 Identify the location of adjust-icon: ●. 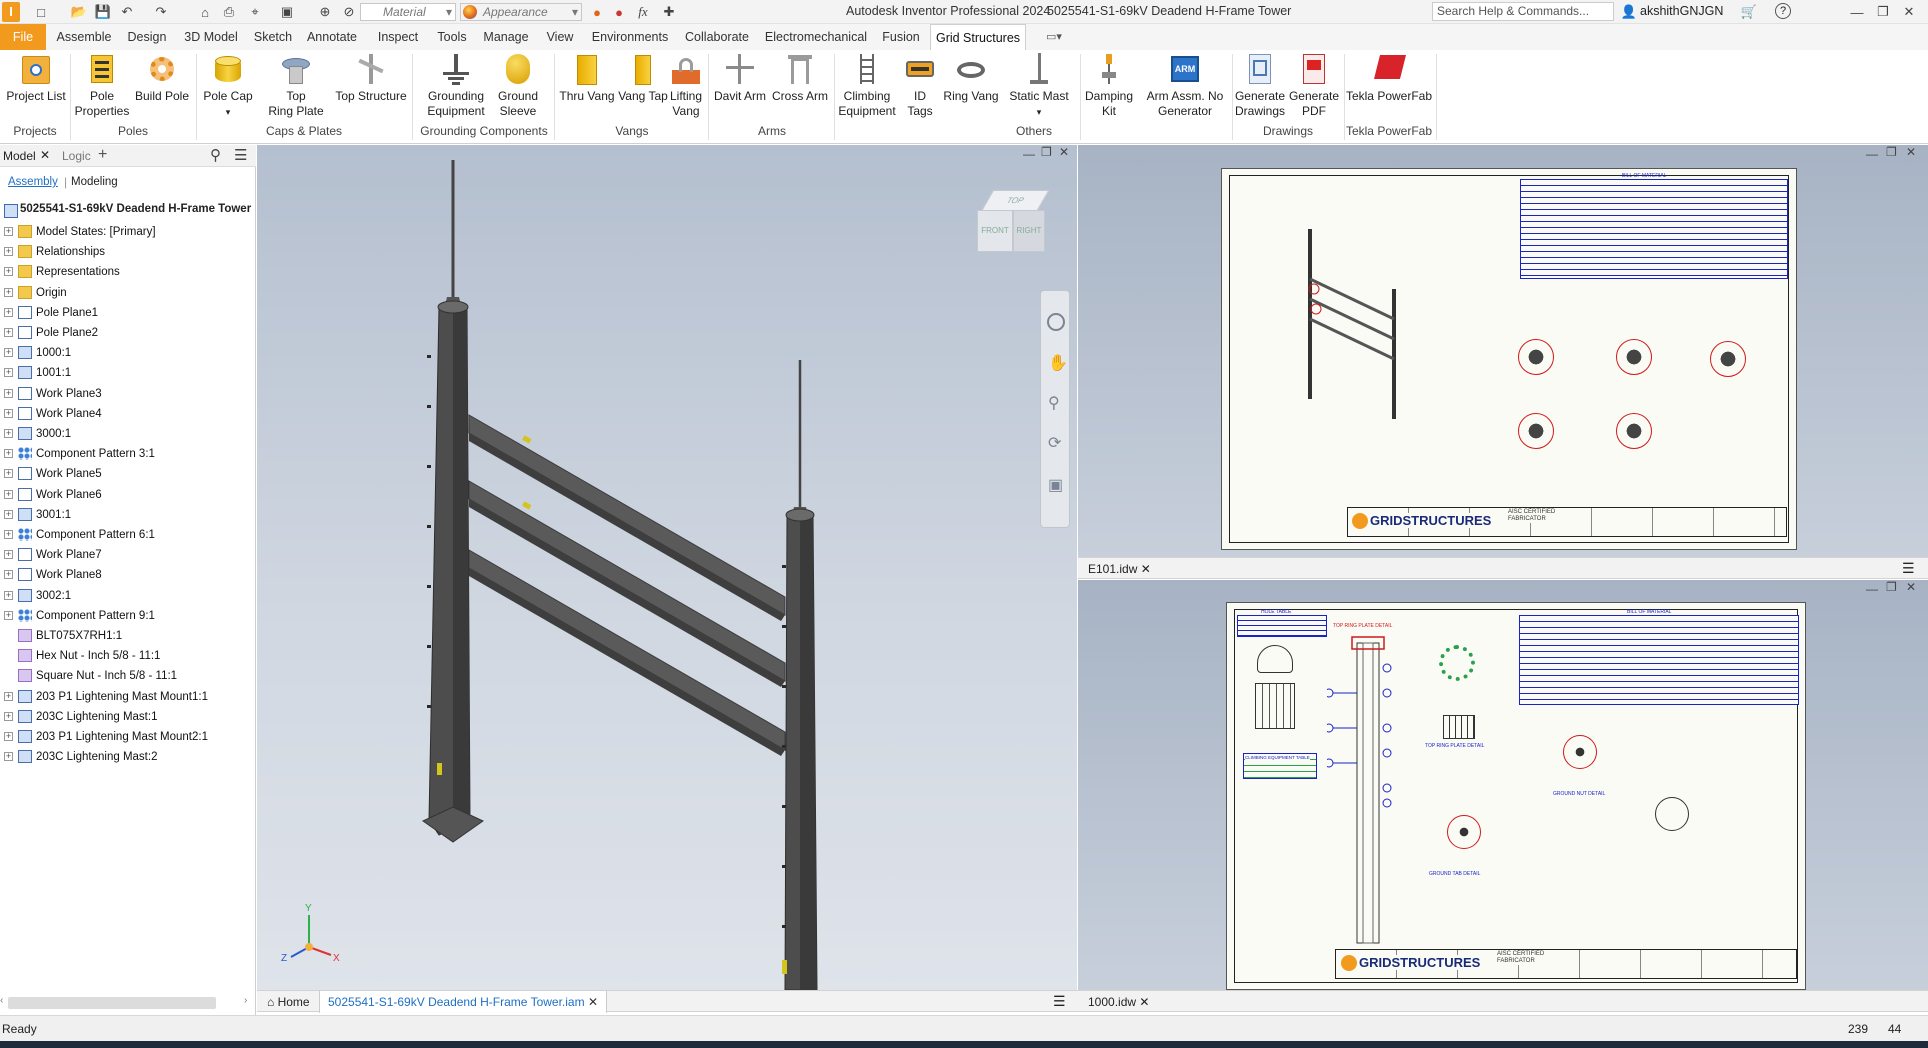
(597, 12).